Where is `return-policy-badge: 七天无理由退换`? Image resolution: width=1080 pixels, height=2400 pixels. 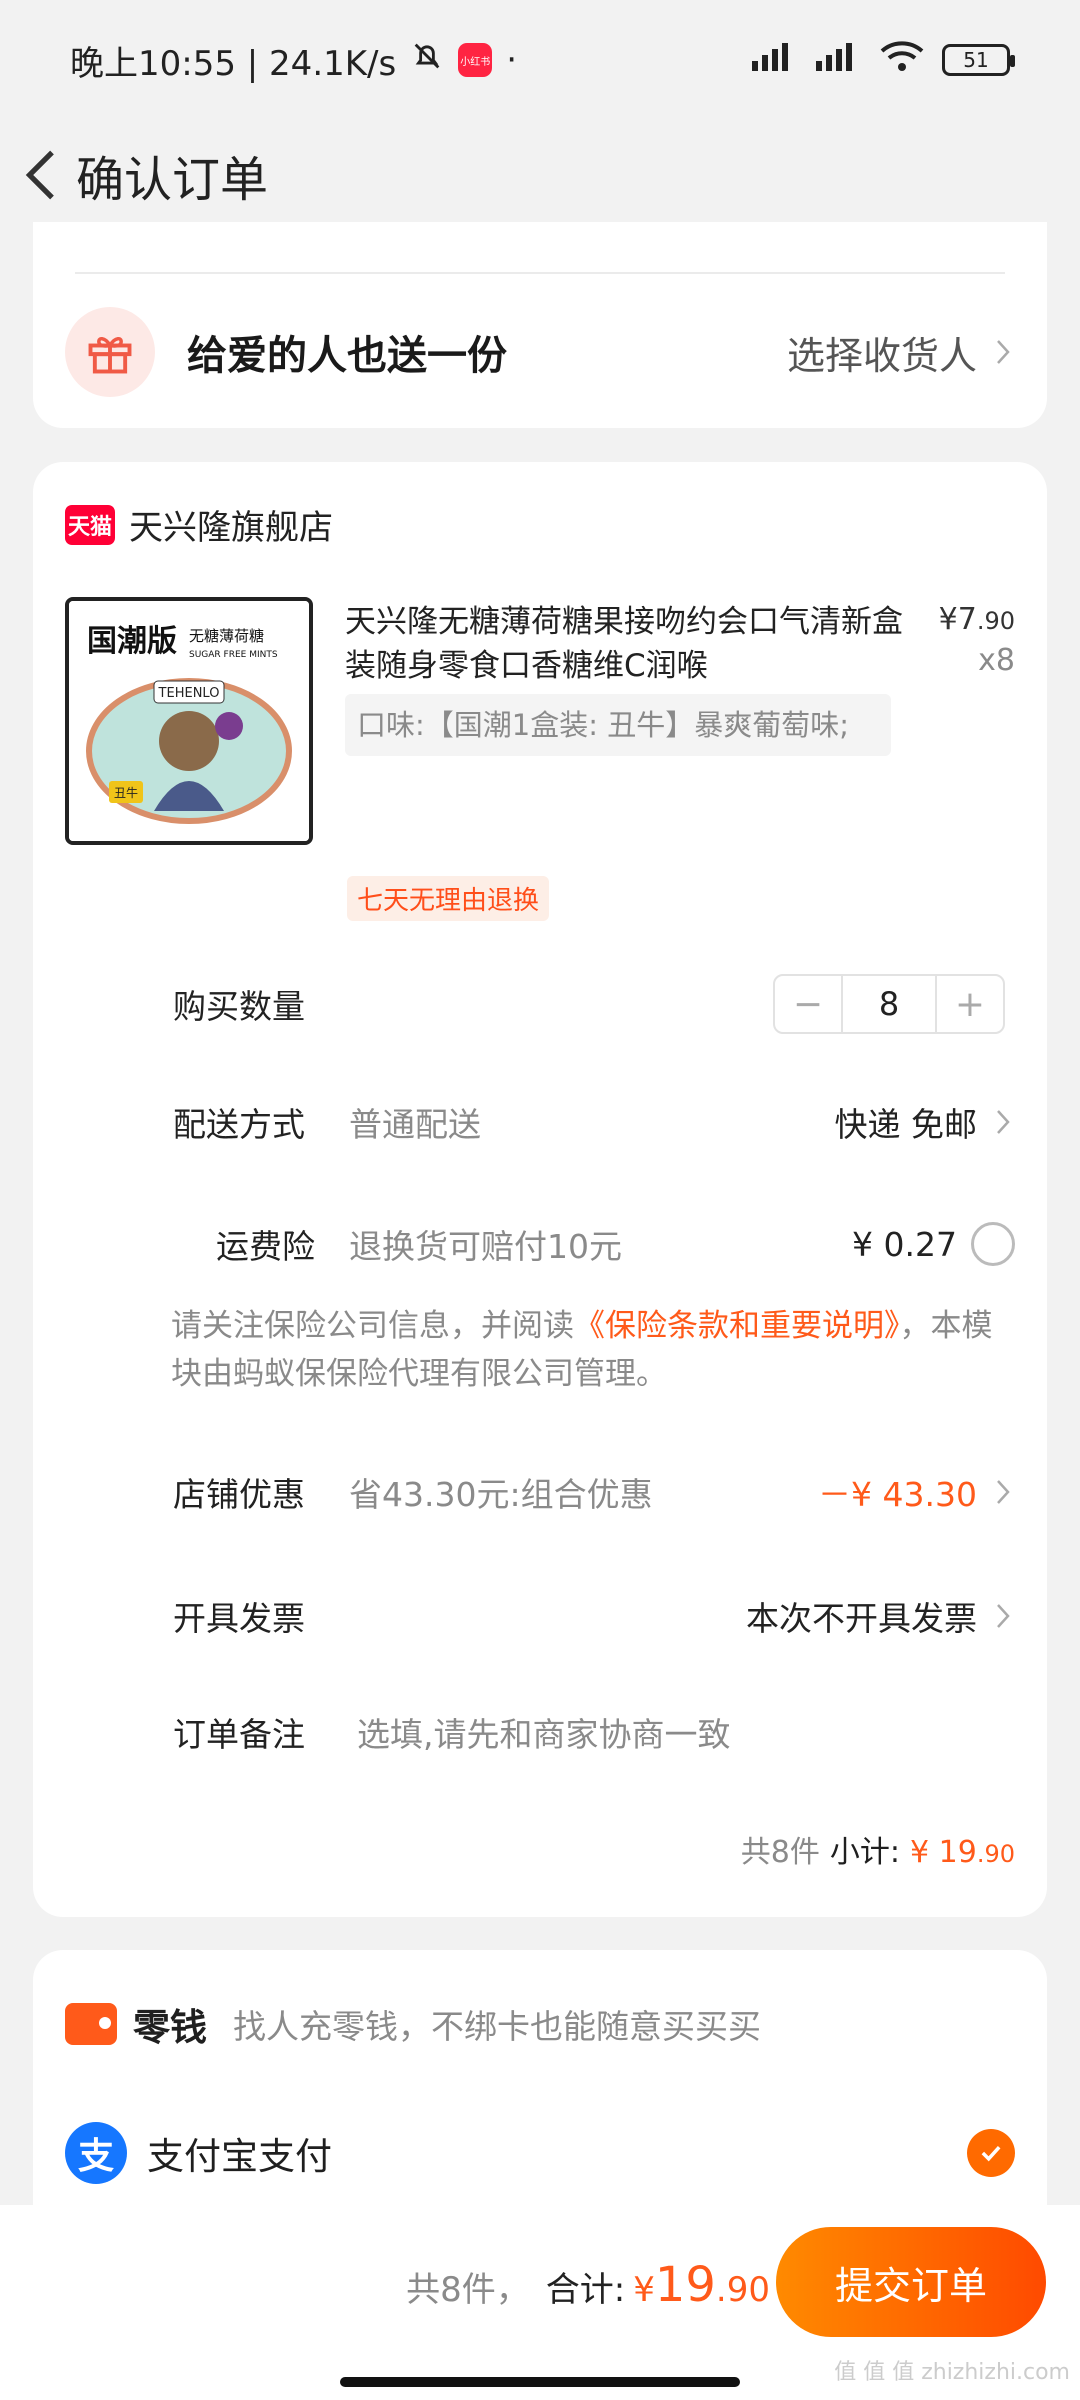 return-policy-badge: 七天无理由退换 is located at coordinates (448, 898).